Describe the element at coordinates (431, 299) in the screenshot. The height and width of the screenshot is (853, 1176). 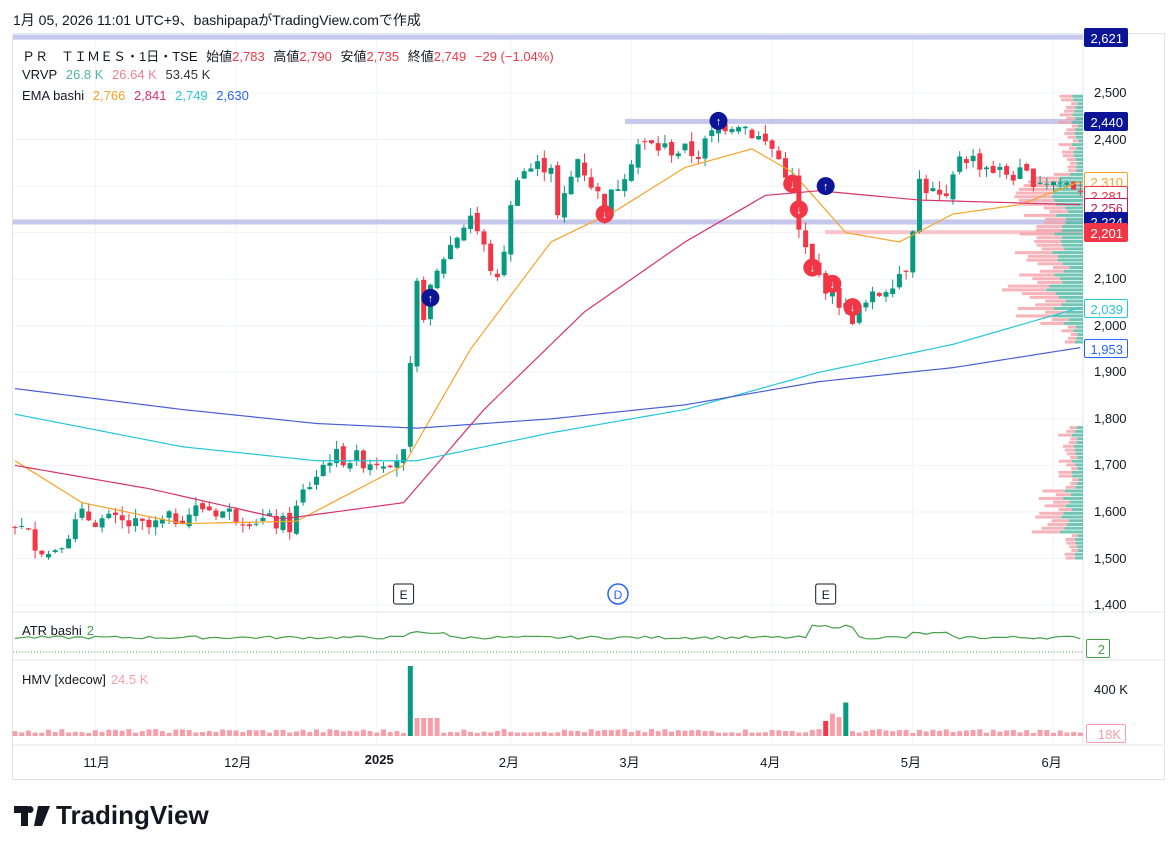
I see `buy-arrow-icon: ↑` at that location.